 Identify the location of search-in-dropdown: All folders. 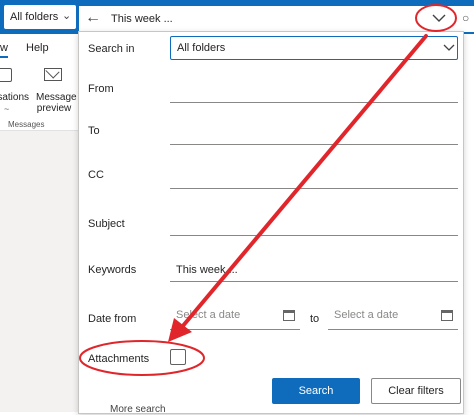
(314, 48).